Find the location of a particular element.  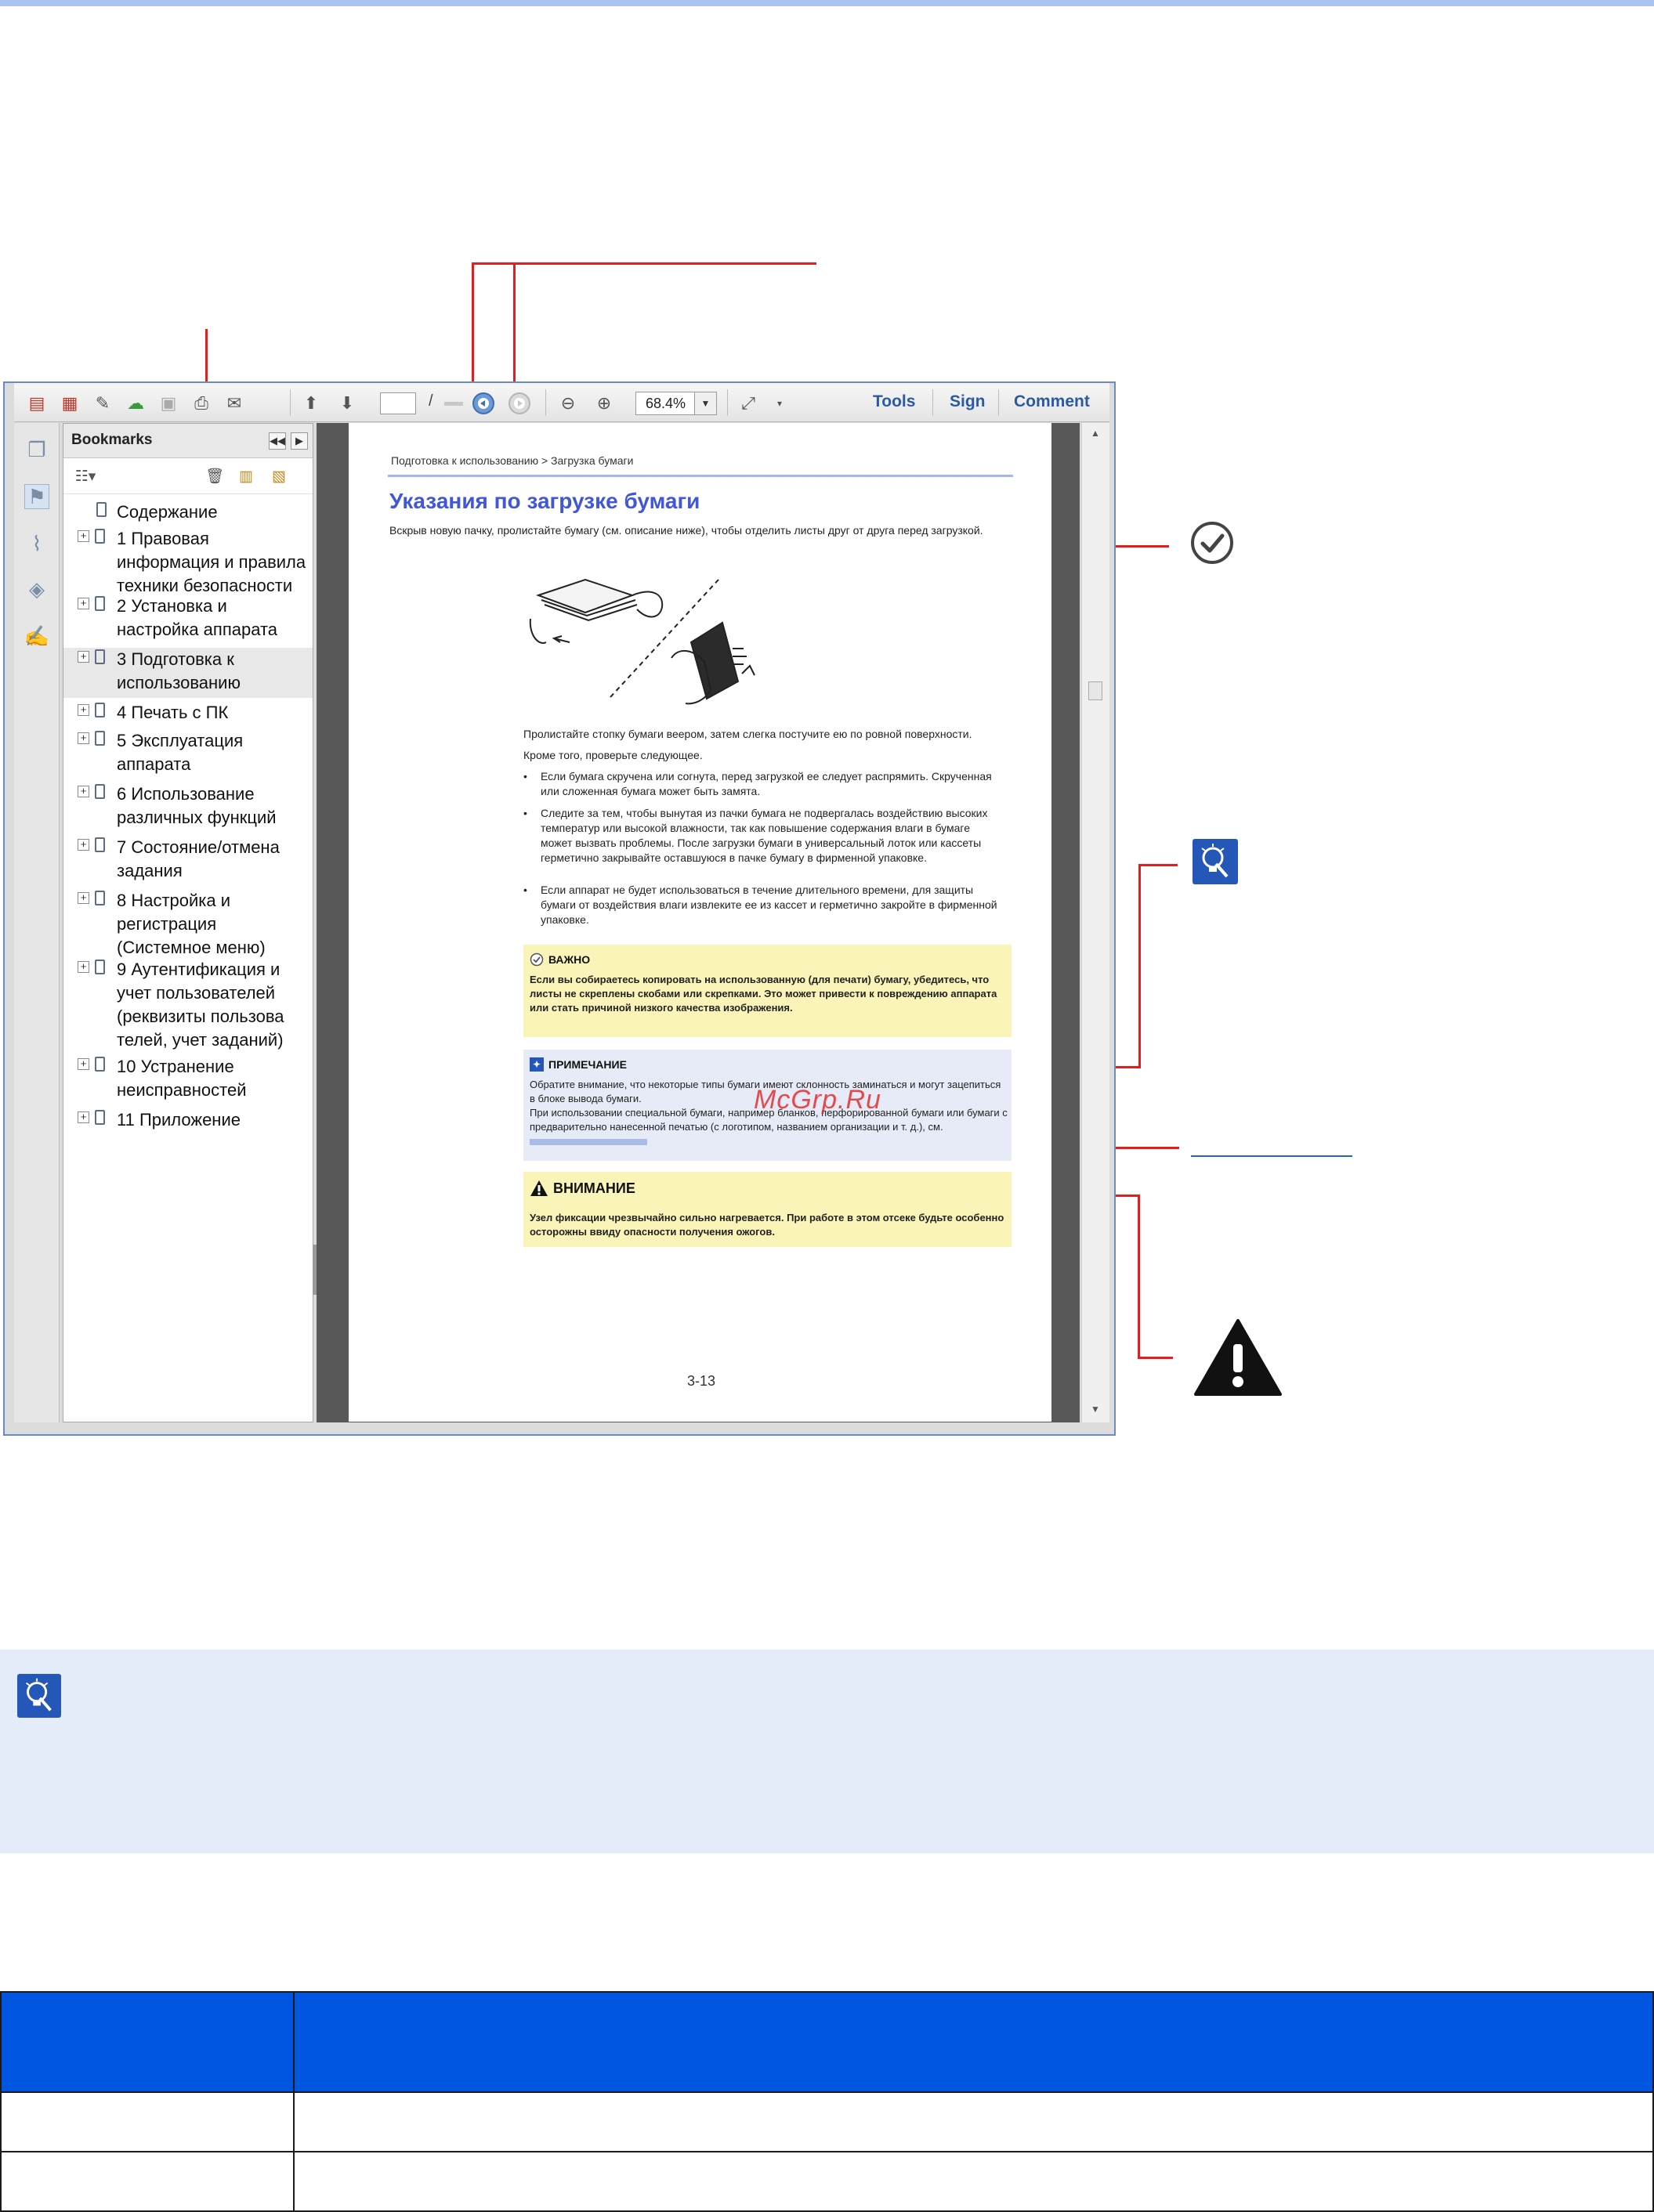

bookmark-label: Содержание is located at coordinates (167, 512).